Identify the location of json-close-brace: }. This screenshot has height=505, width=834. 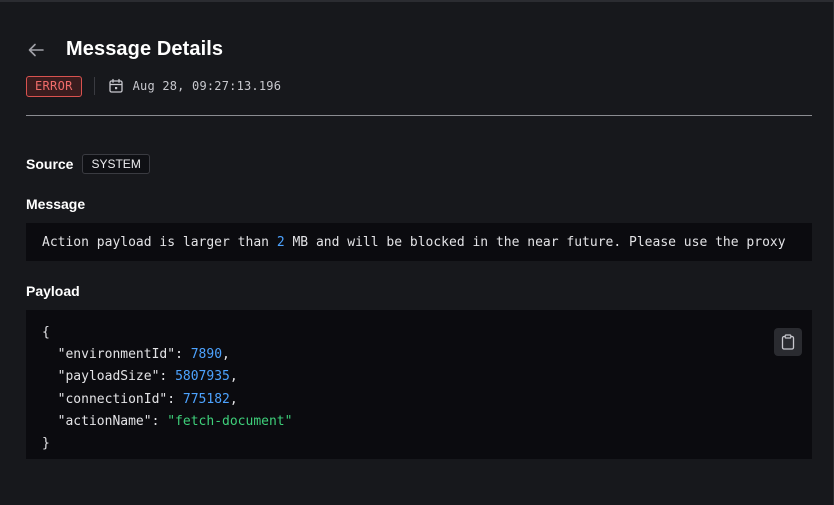
(46, 444).